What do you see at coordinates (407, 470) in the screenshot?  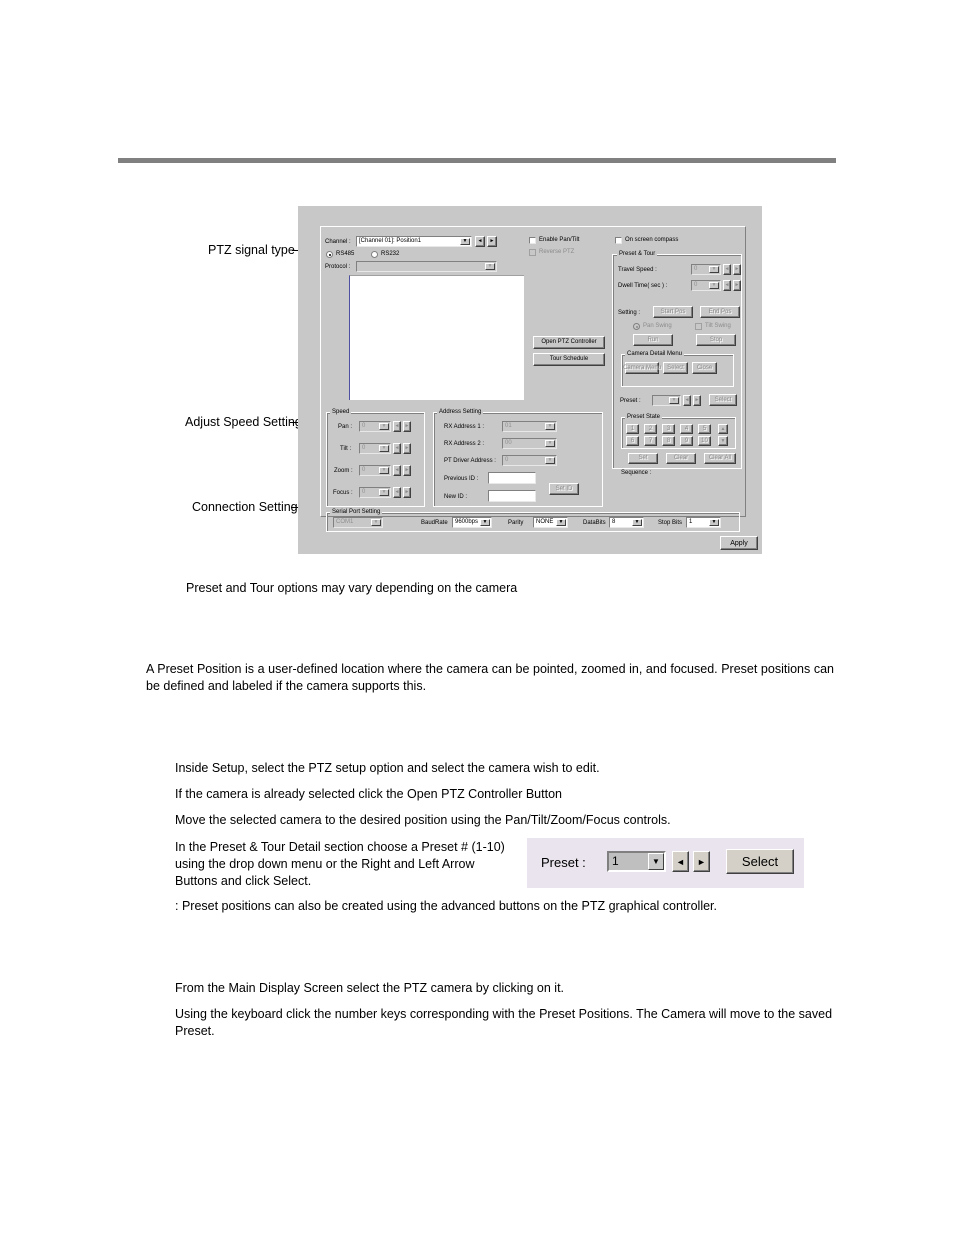 I see `zoom-speed-next-button: ►` at bounding box center [407, 470].